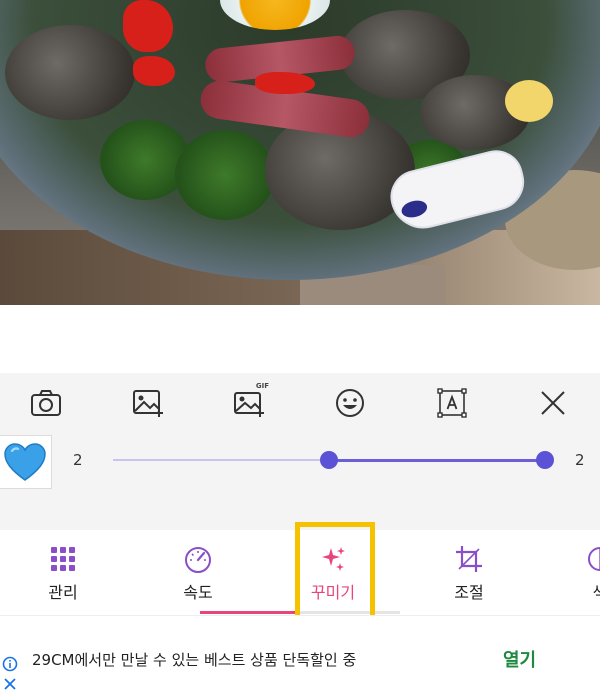  Describe the element at coordinates (529, 101) in the screenshot. I see `lemon-slice` at that location.